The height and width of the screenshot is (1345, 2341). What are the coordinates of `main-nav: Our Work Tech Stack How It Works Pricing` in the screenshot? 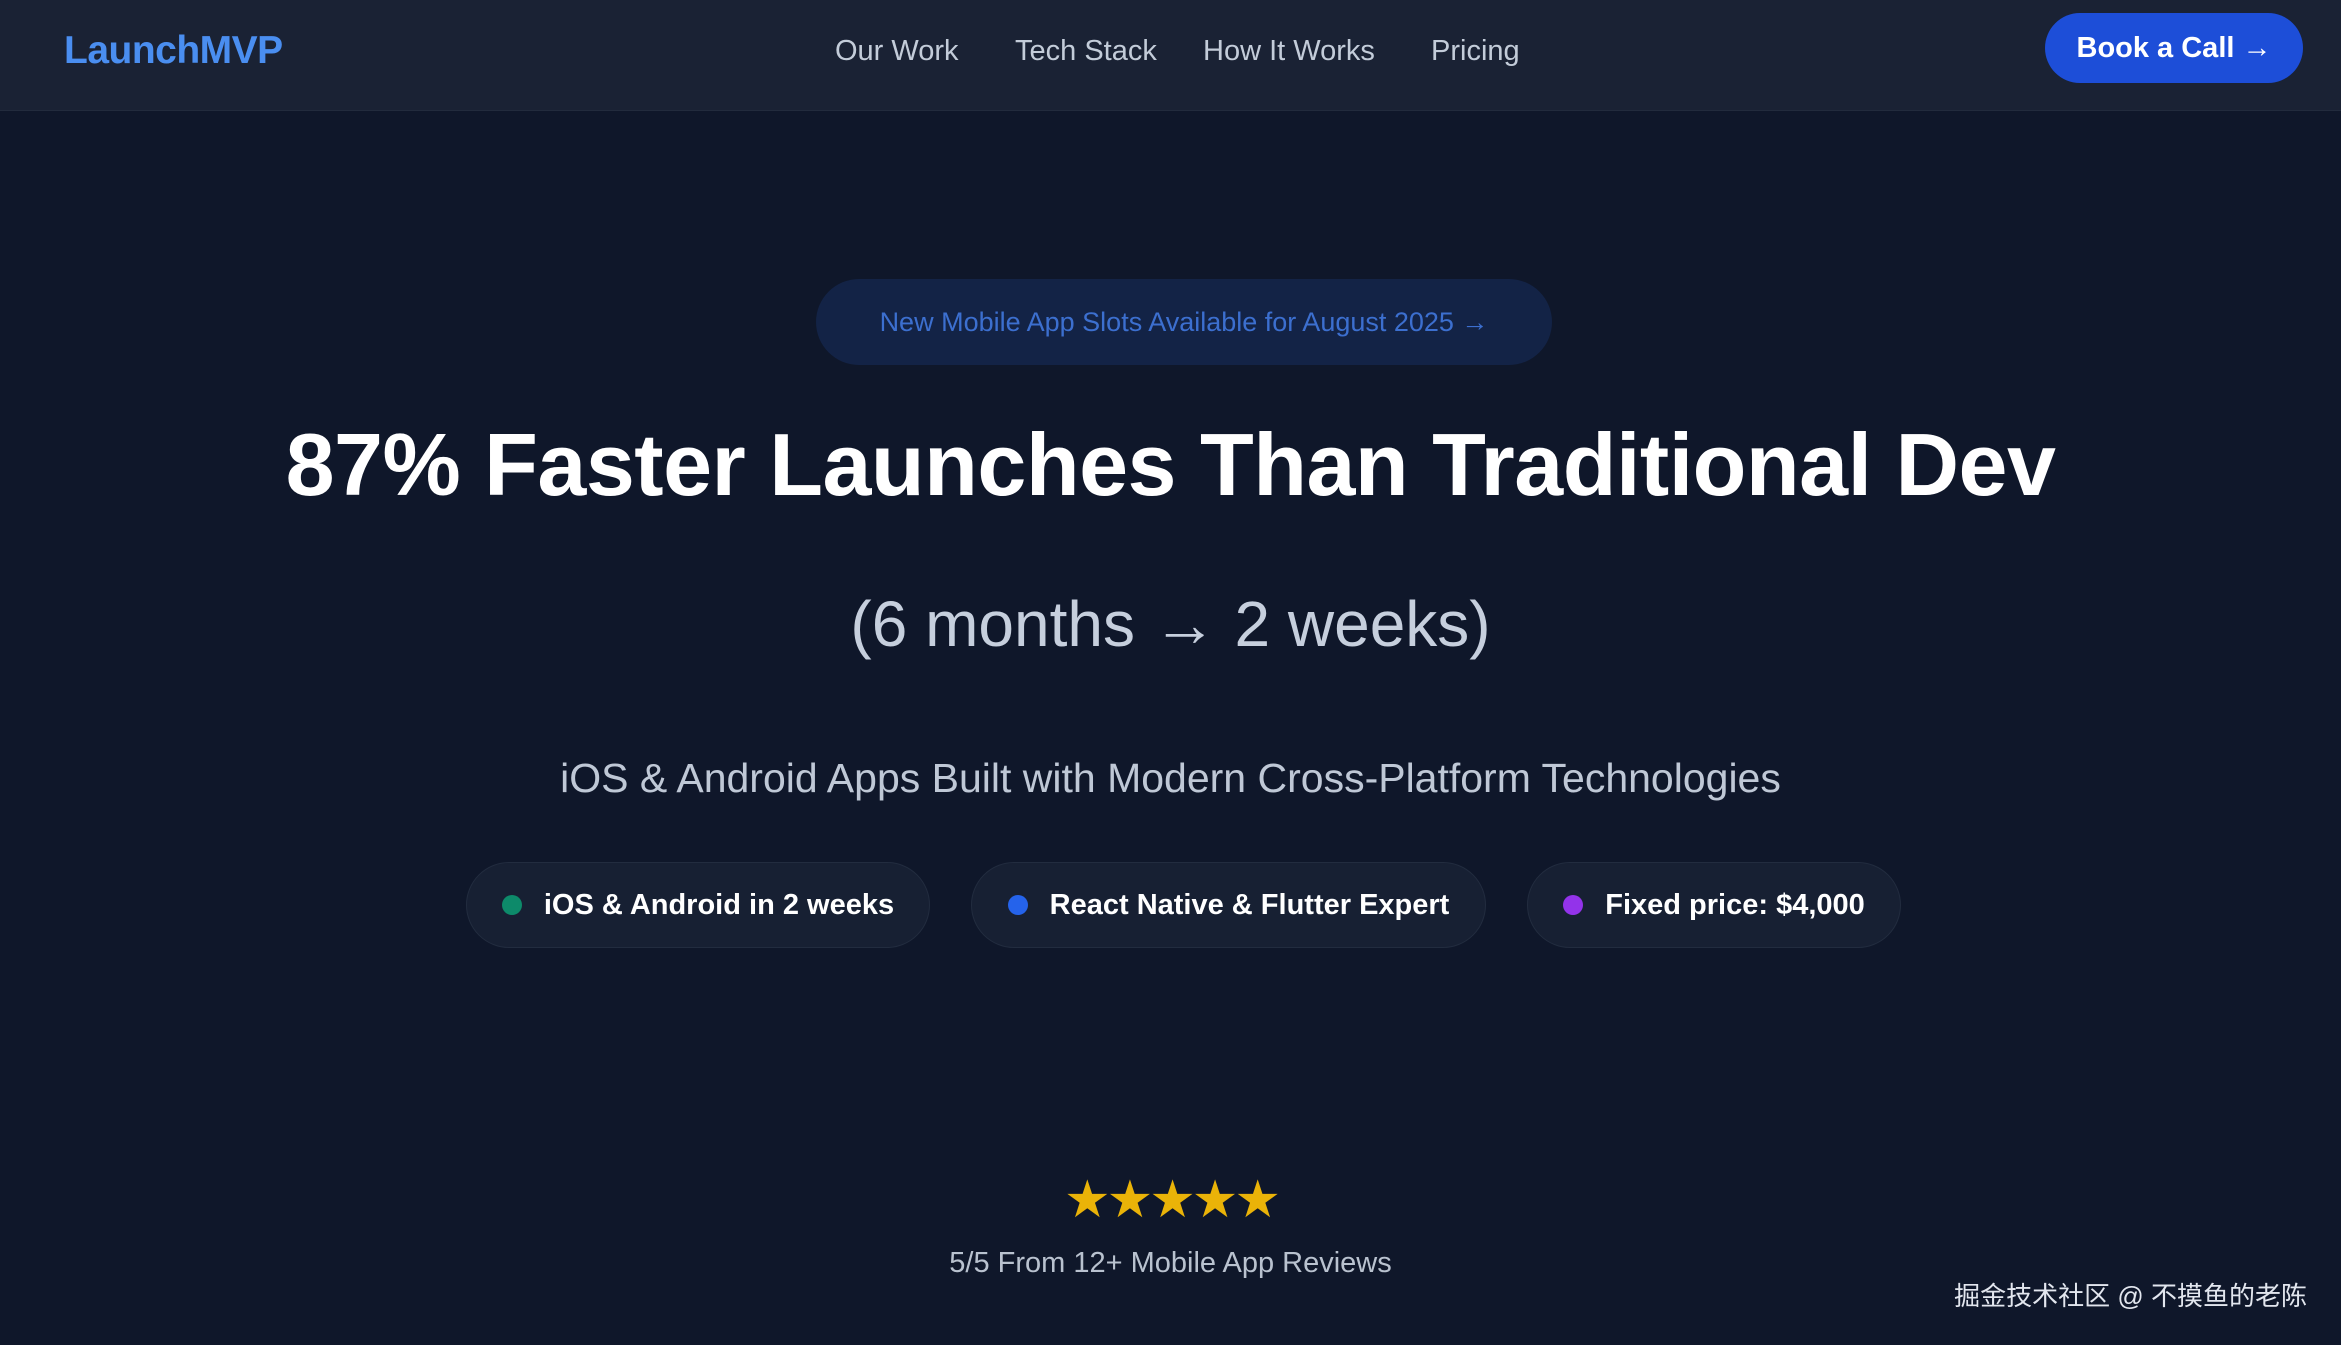 It's located at (1170, 51).